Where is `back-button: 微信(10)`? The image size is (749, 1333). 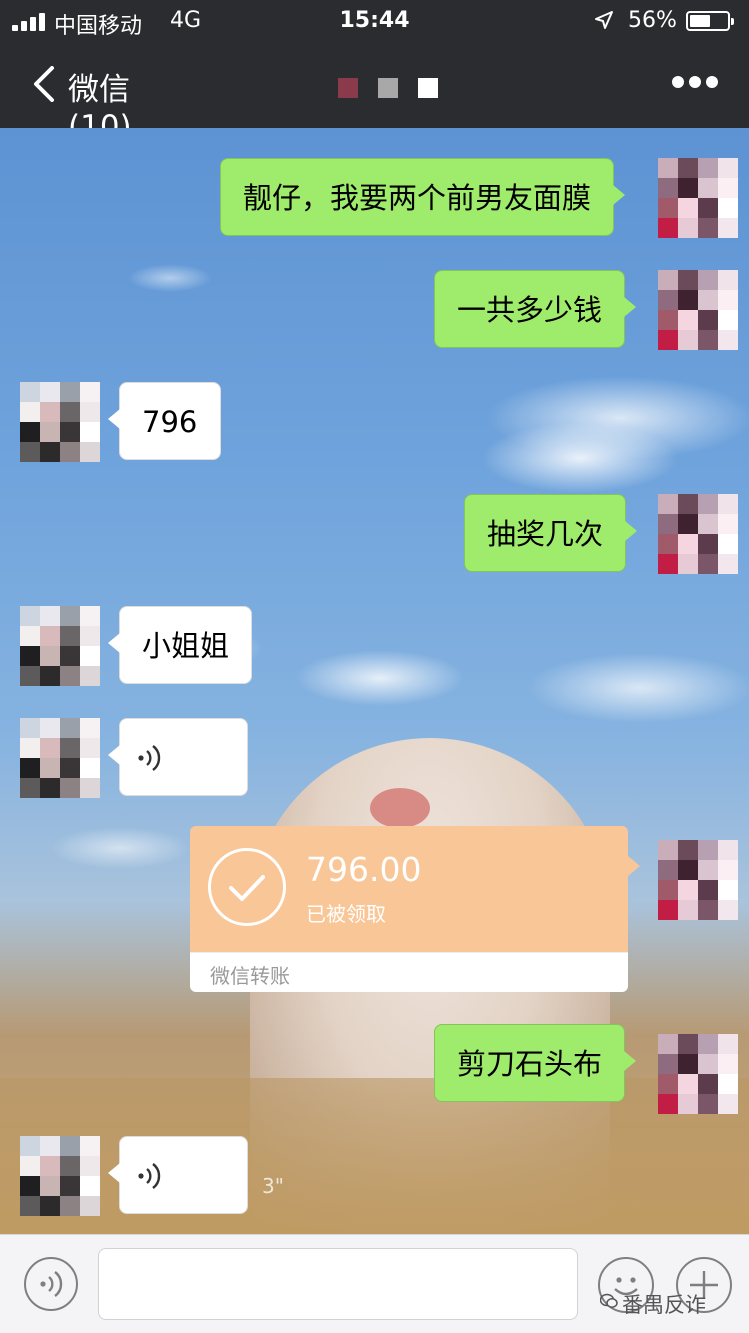 back-button: 微信(10) is located at coordinates (110, 104).